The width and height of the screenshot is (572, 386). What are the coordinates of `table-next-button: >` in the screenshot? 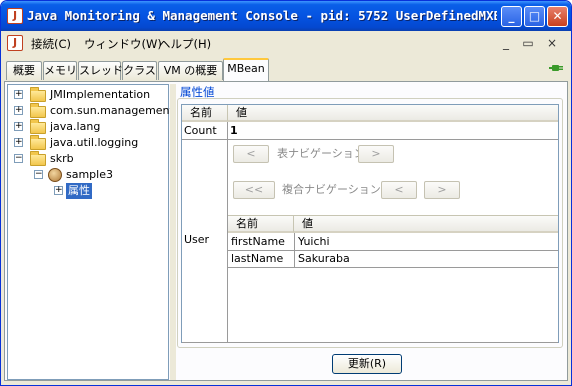 It's located at (376, 154).